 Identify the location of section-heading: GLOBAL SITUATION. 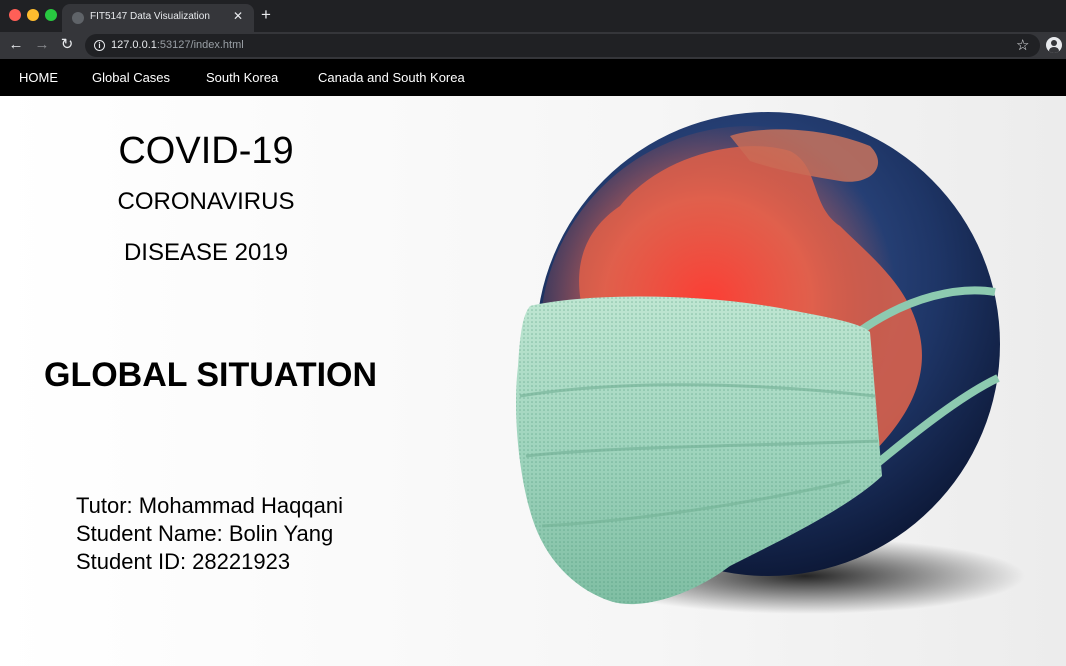
(211, 375).